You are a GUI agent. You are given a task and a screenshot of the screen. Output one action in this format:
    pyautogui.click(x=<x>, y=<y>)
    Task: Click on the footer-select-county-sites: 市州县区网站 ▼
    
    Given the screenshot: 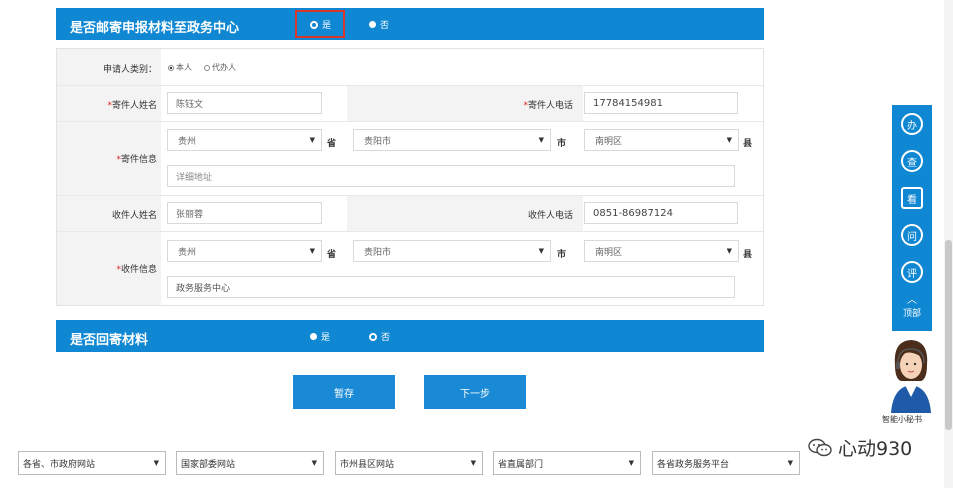 What is the action you would take?
    pyautogui.click(x=409, y=463)
    